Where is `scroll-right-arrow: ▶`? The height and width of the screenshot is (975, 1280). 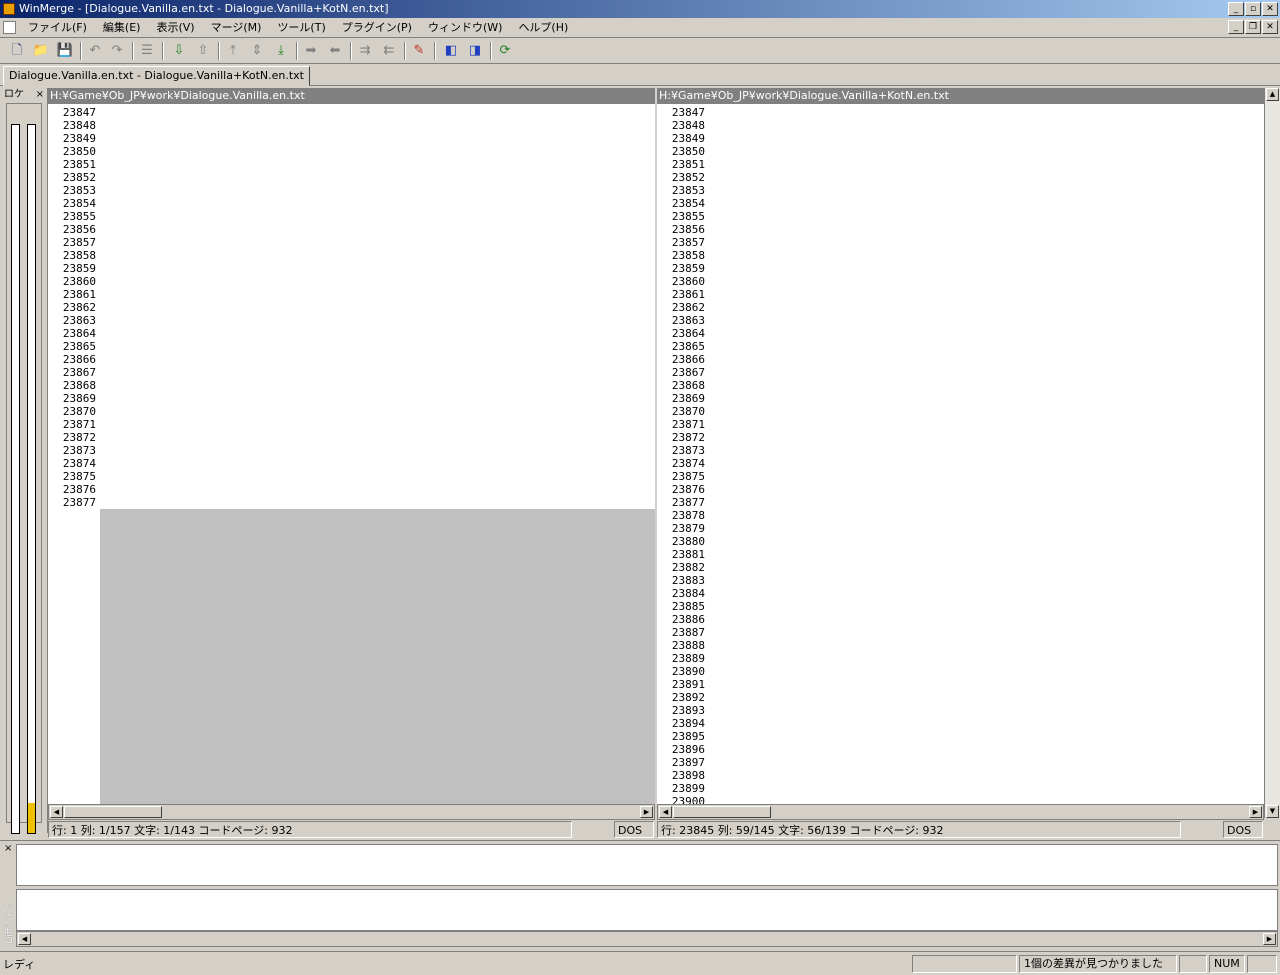
scroll-right-arrow: ▶ is located at coordinates (646, 812).